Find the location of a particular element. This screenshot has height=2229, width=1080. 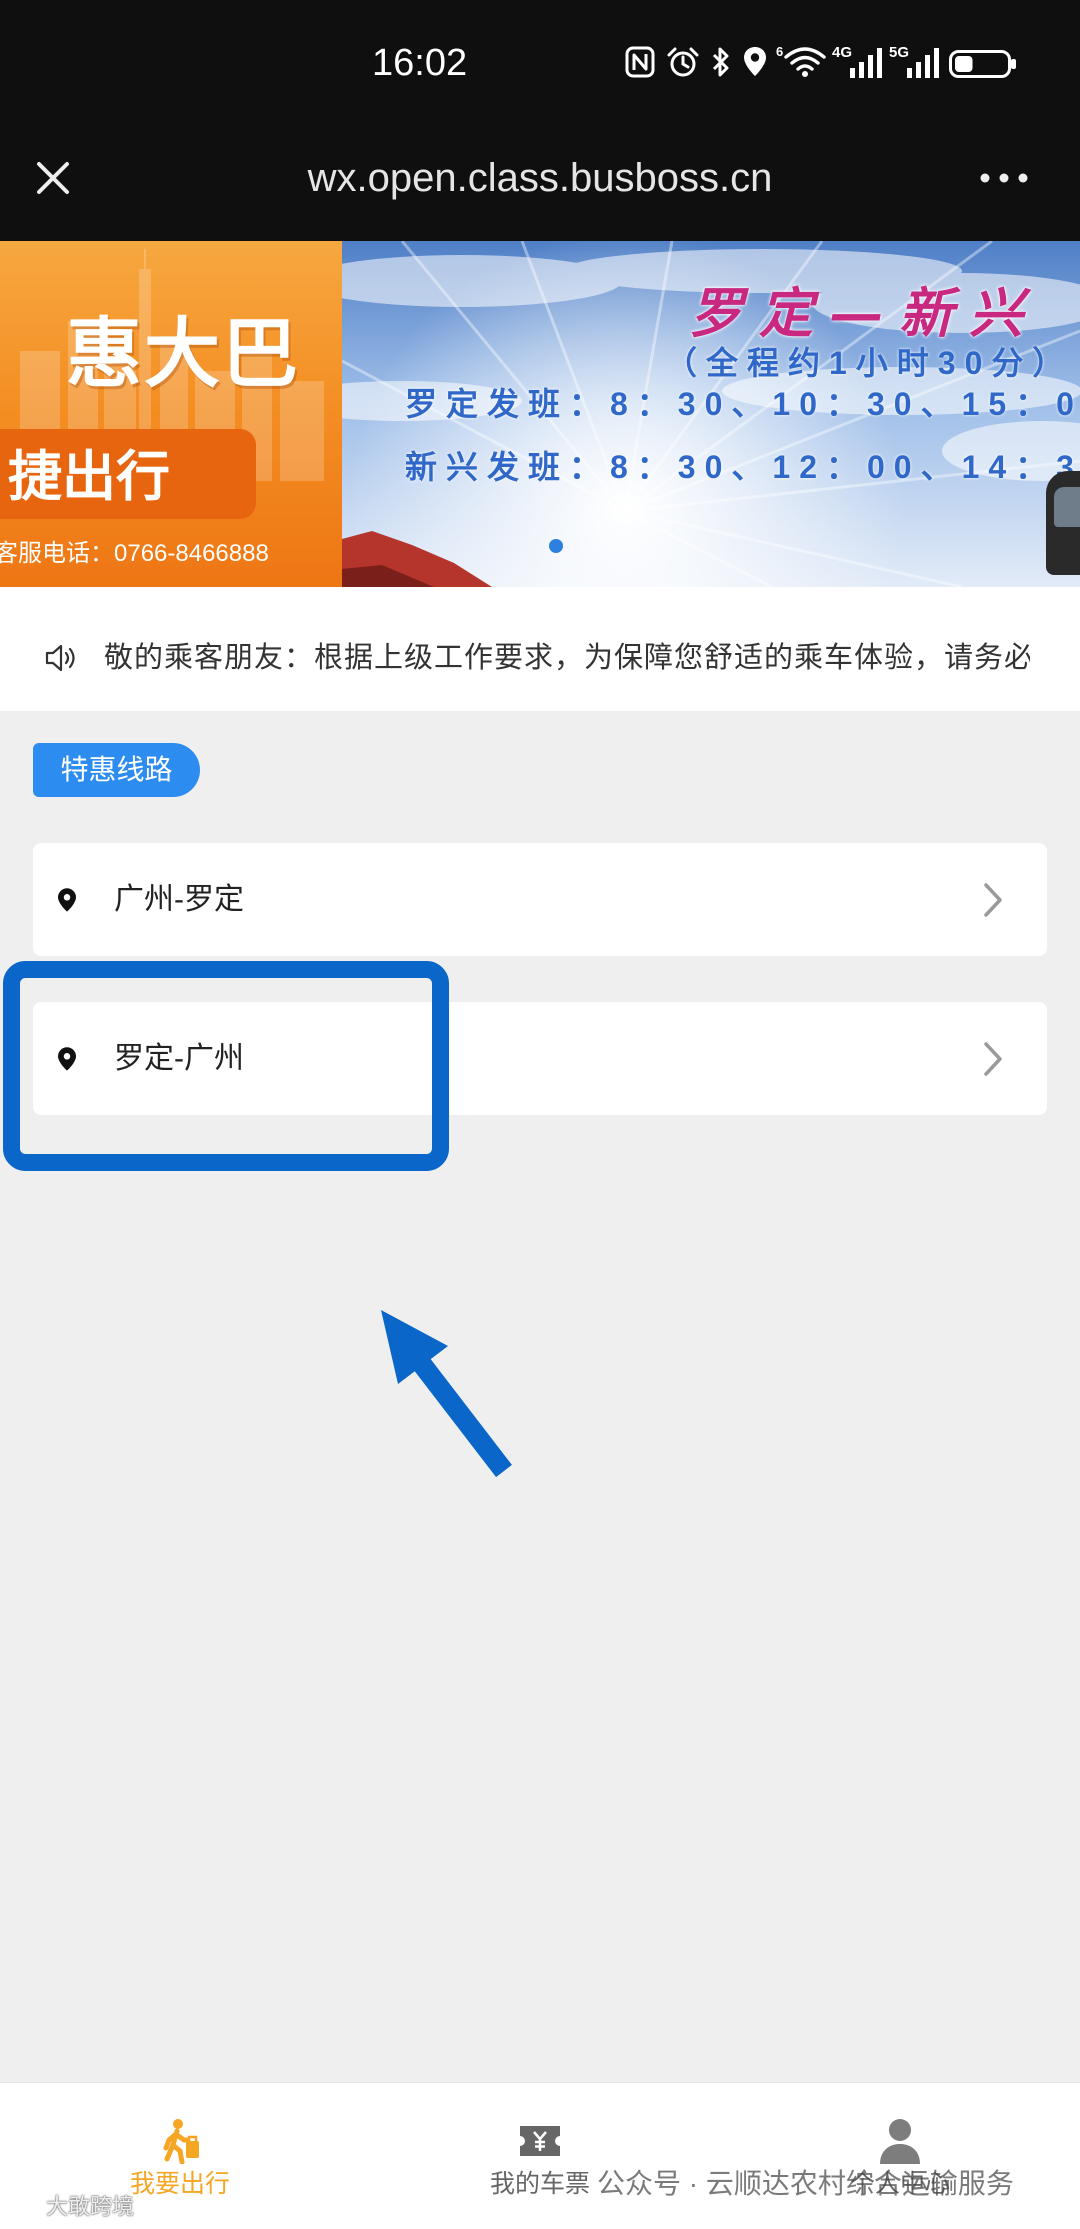

ticket-icon is located at coordinates (540, 2141).